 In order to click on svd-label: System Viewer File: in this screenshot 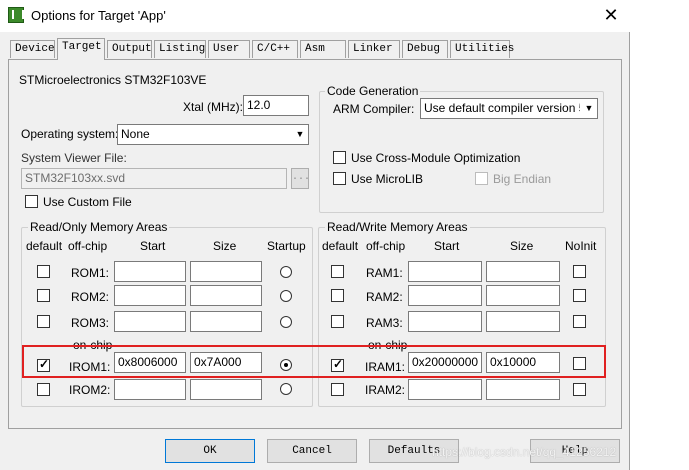, I will do `click(74, 158)`.